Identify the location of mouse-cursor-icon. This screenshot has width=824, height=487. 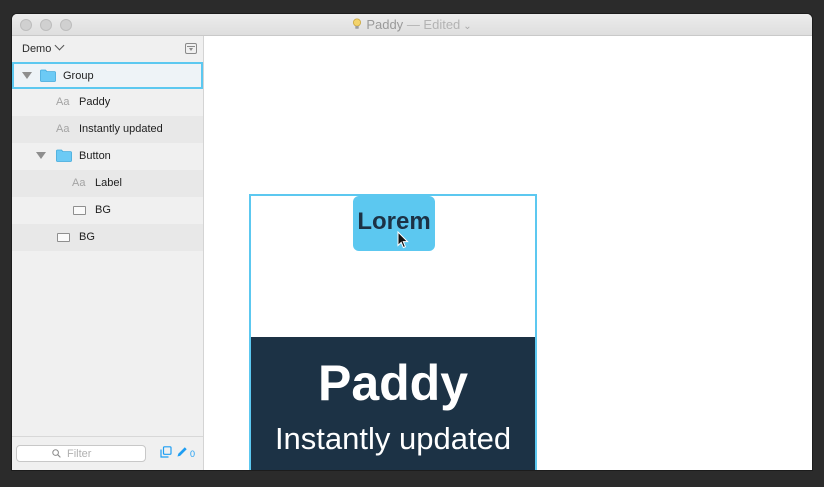
(403, 240).